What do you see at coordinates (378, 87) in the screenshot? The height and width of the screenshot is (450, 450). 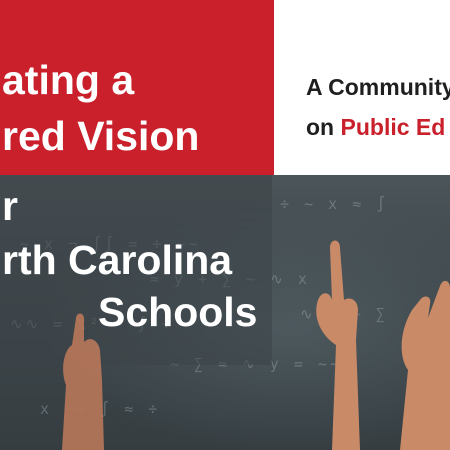 I see `subtitle-line-1: A Community` at bounding box center [378, 87].